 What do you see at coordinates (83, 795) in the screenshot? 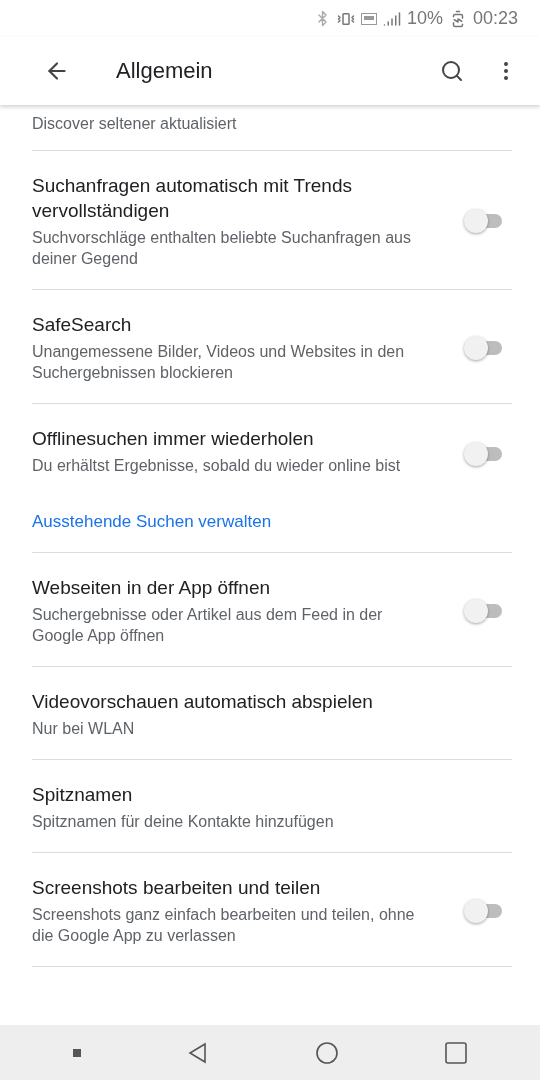
I see `setting-title: Spitznamen` at bounding box center [83, 795].